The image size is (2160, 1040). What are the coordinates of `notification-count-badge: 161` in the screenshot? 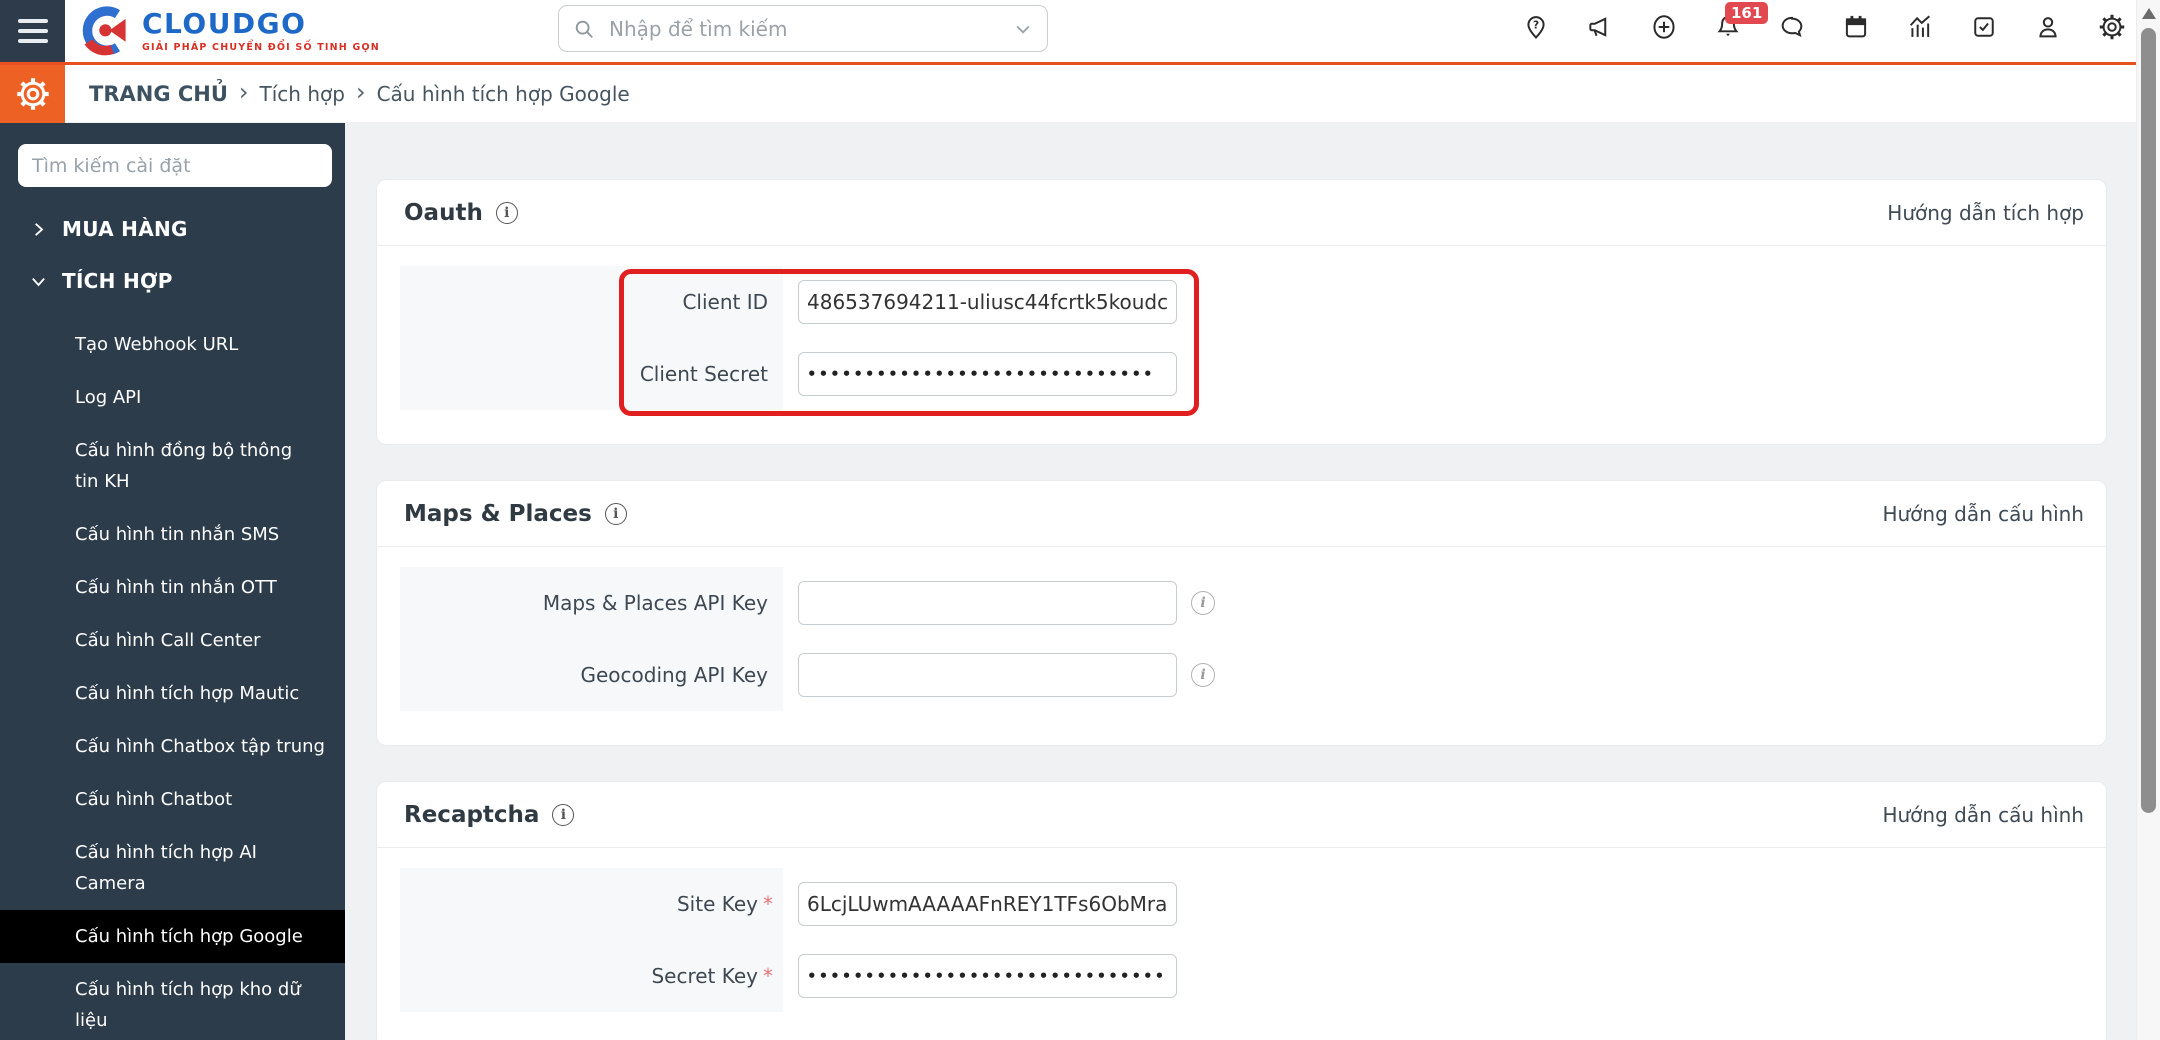 It's located at (1747, 13).